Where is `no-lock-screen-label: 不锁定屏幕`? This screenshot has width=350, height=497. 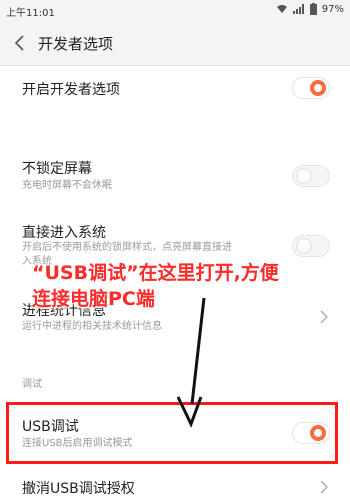 no-lock-screen-label: 不锁定屏幕 is located at coordinates (57, 169).